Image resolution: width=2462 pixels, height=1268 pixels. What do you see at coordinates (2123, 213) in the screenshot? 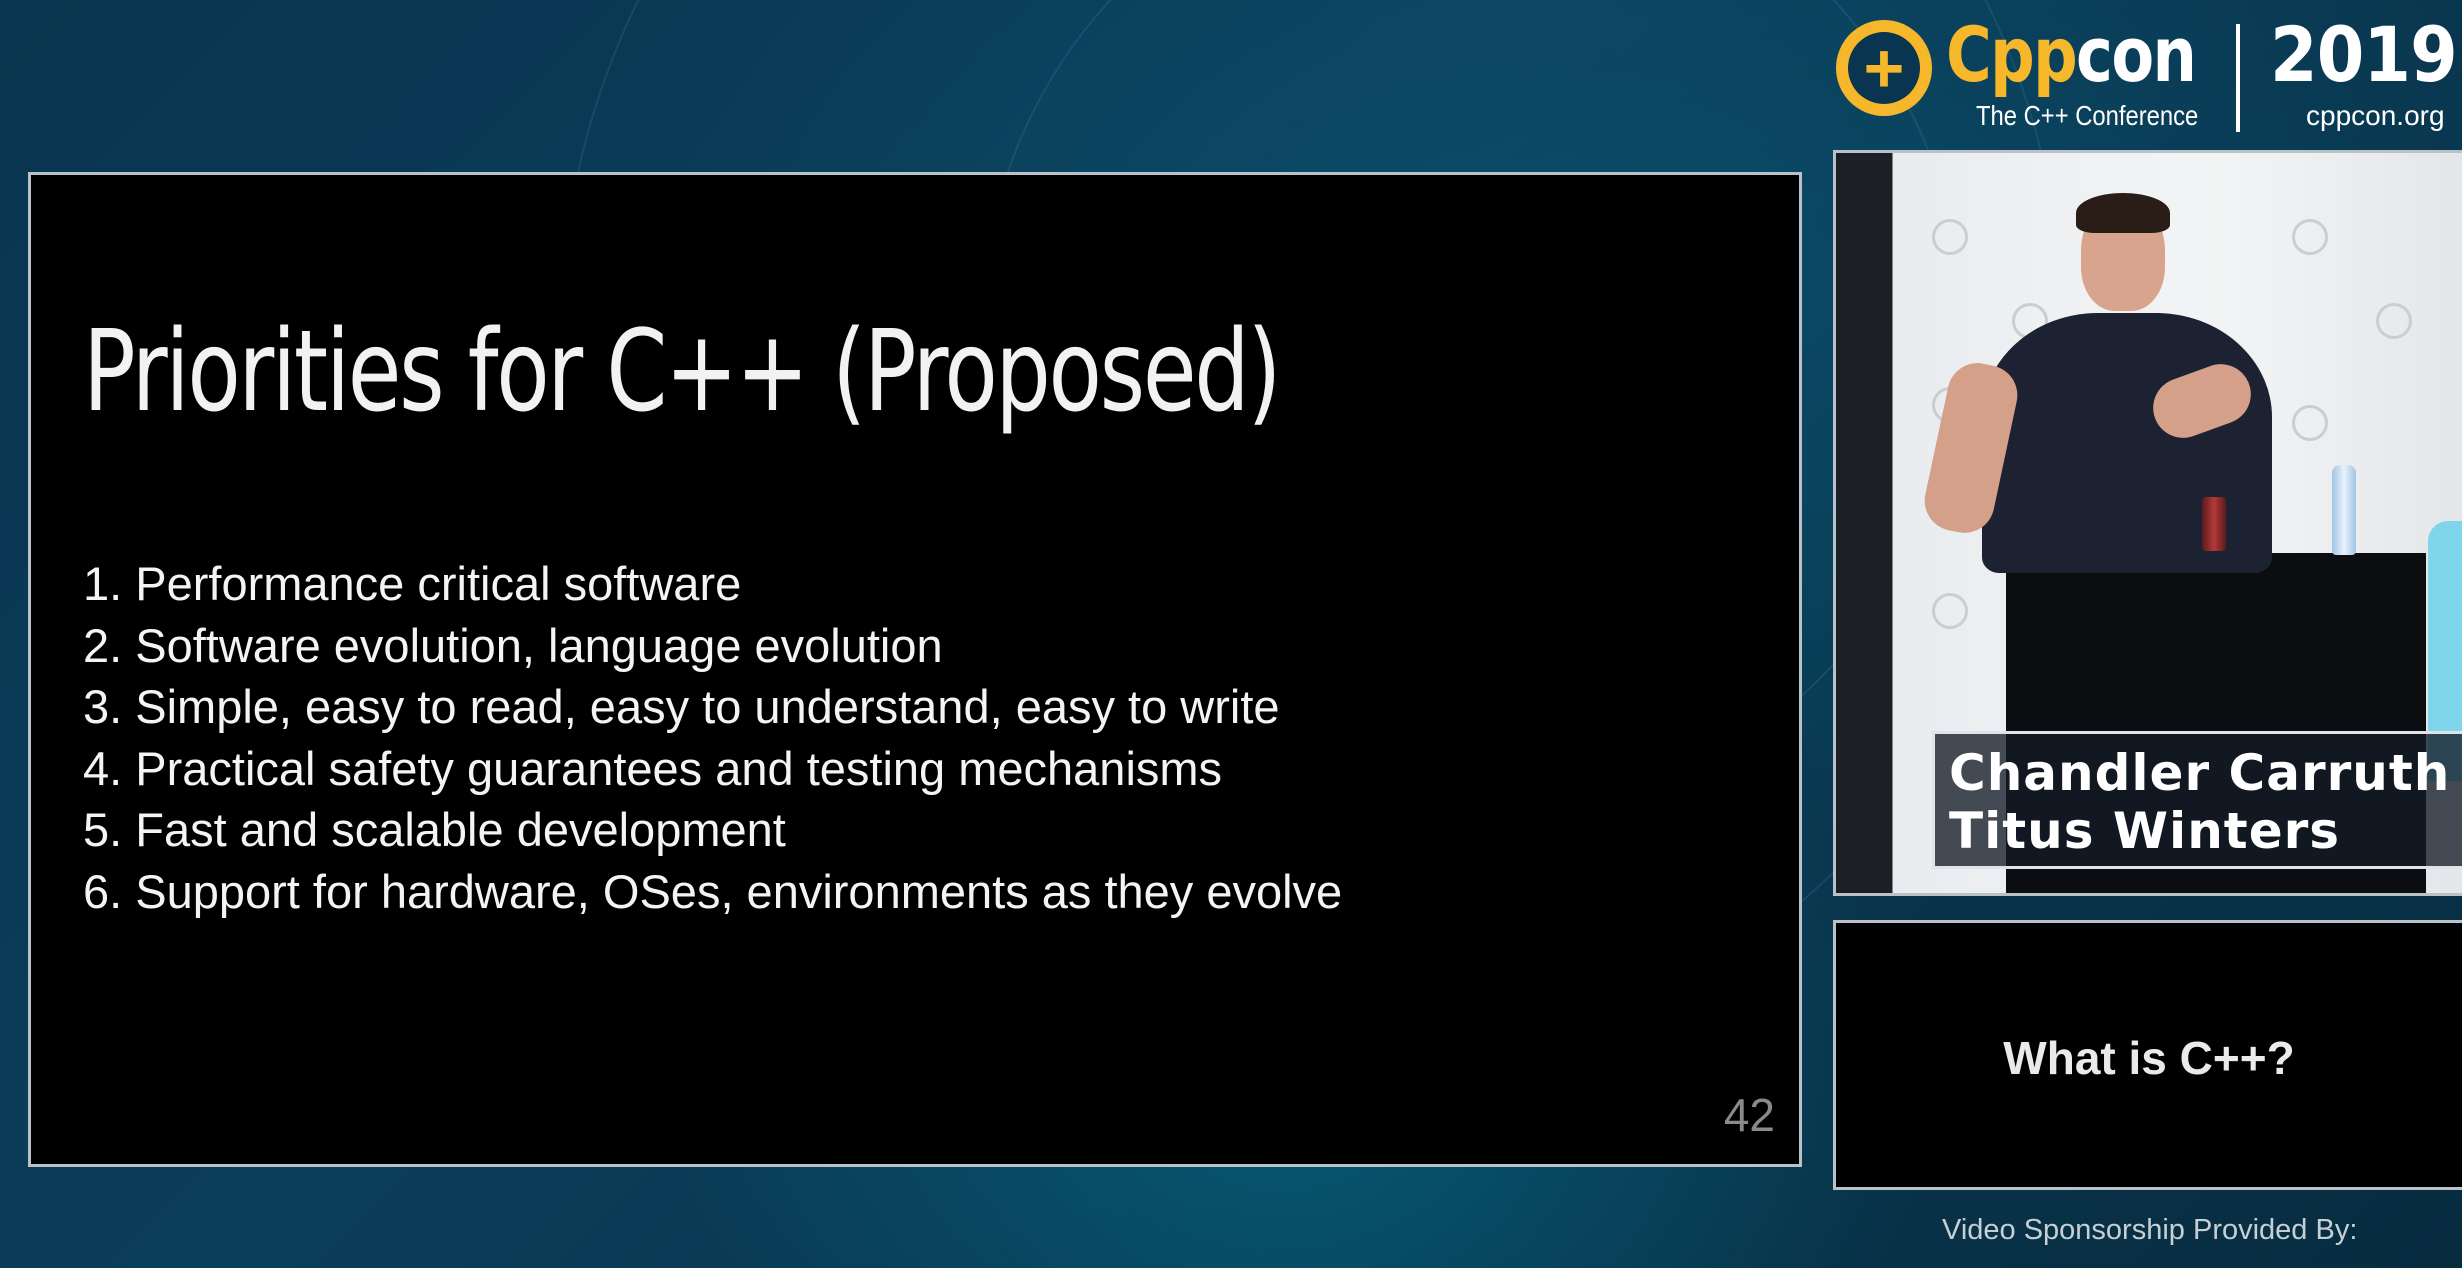
I see `speaker-hair` at bounding box center [2123, 213].